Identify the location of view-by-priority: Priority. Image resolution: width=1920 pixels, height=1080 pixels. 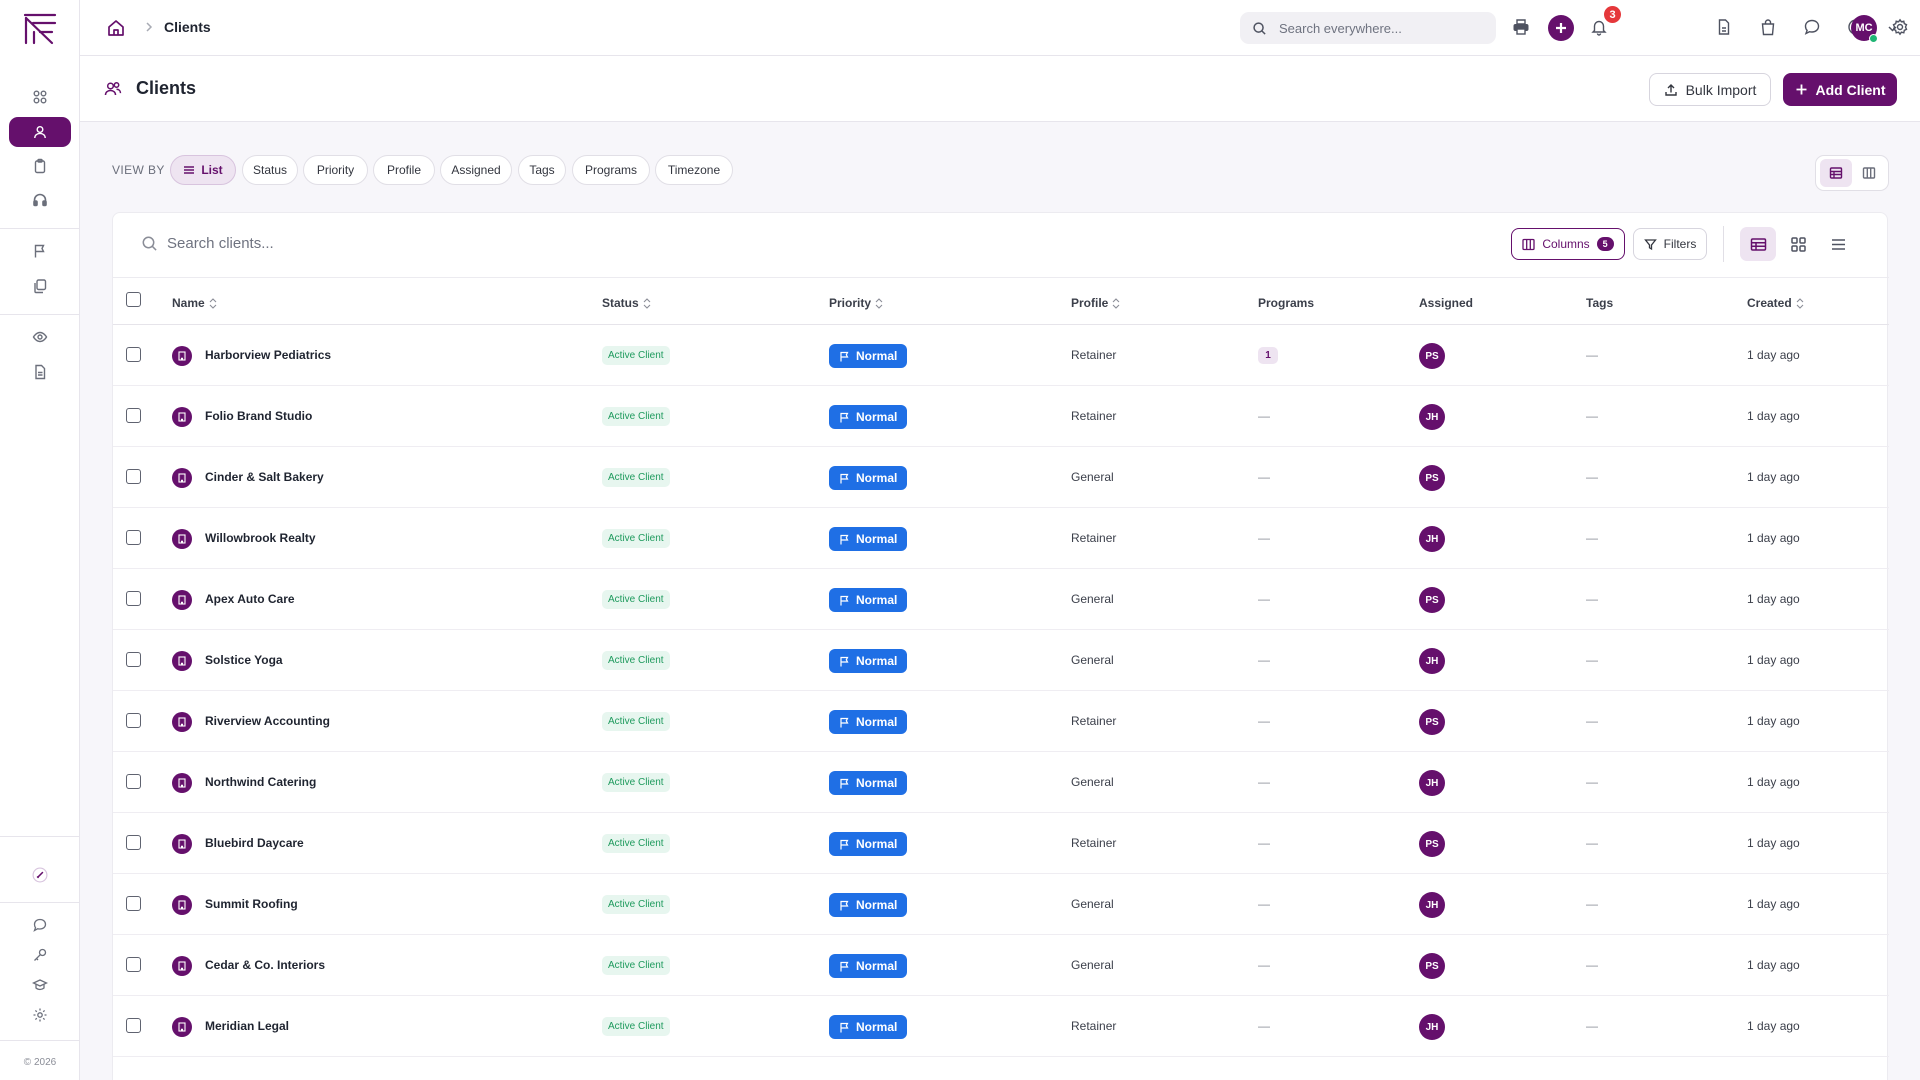
(335, 170).